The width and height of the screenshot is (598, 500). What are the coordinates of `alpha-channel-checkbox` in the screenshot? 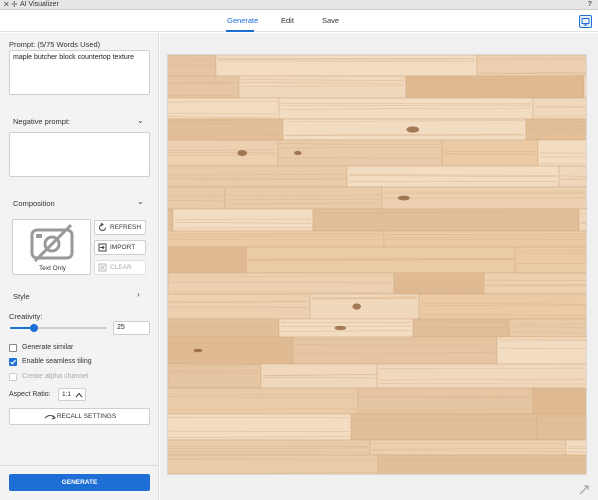 It's located at (13, 377).